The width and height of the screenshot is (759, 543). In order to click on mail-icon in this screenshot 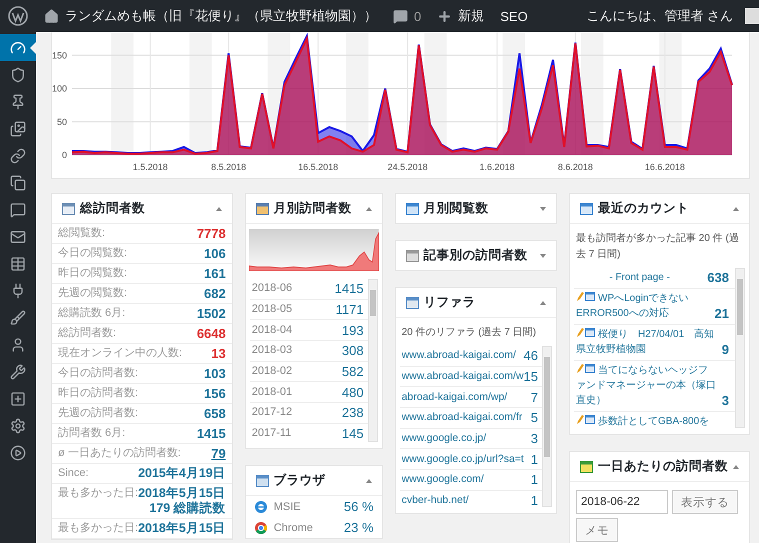, I will do `click(18, 236)`.